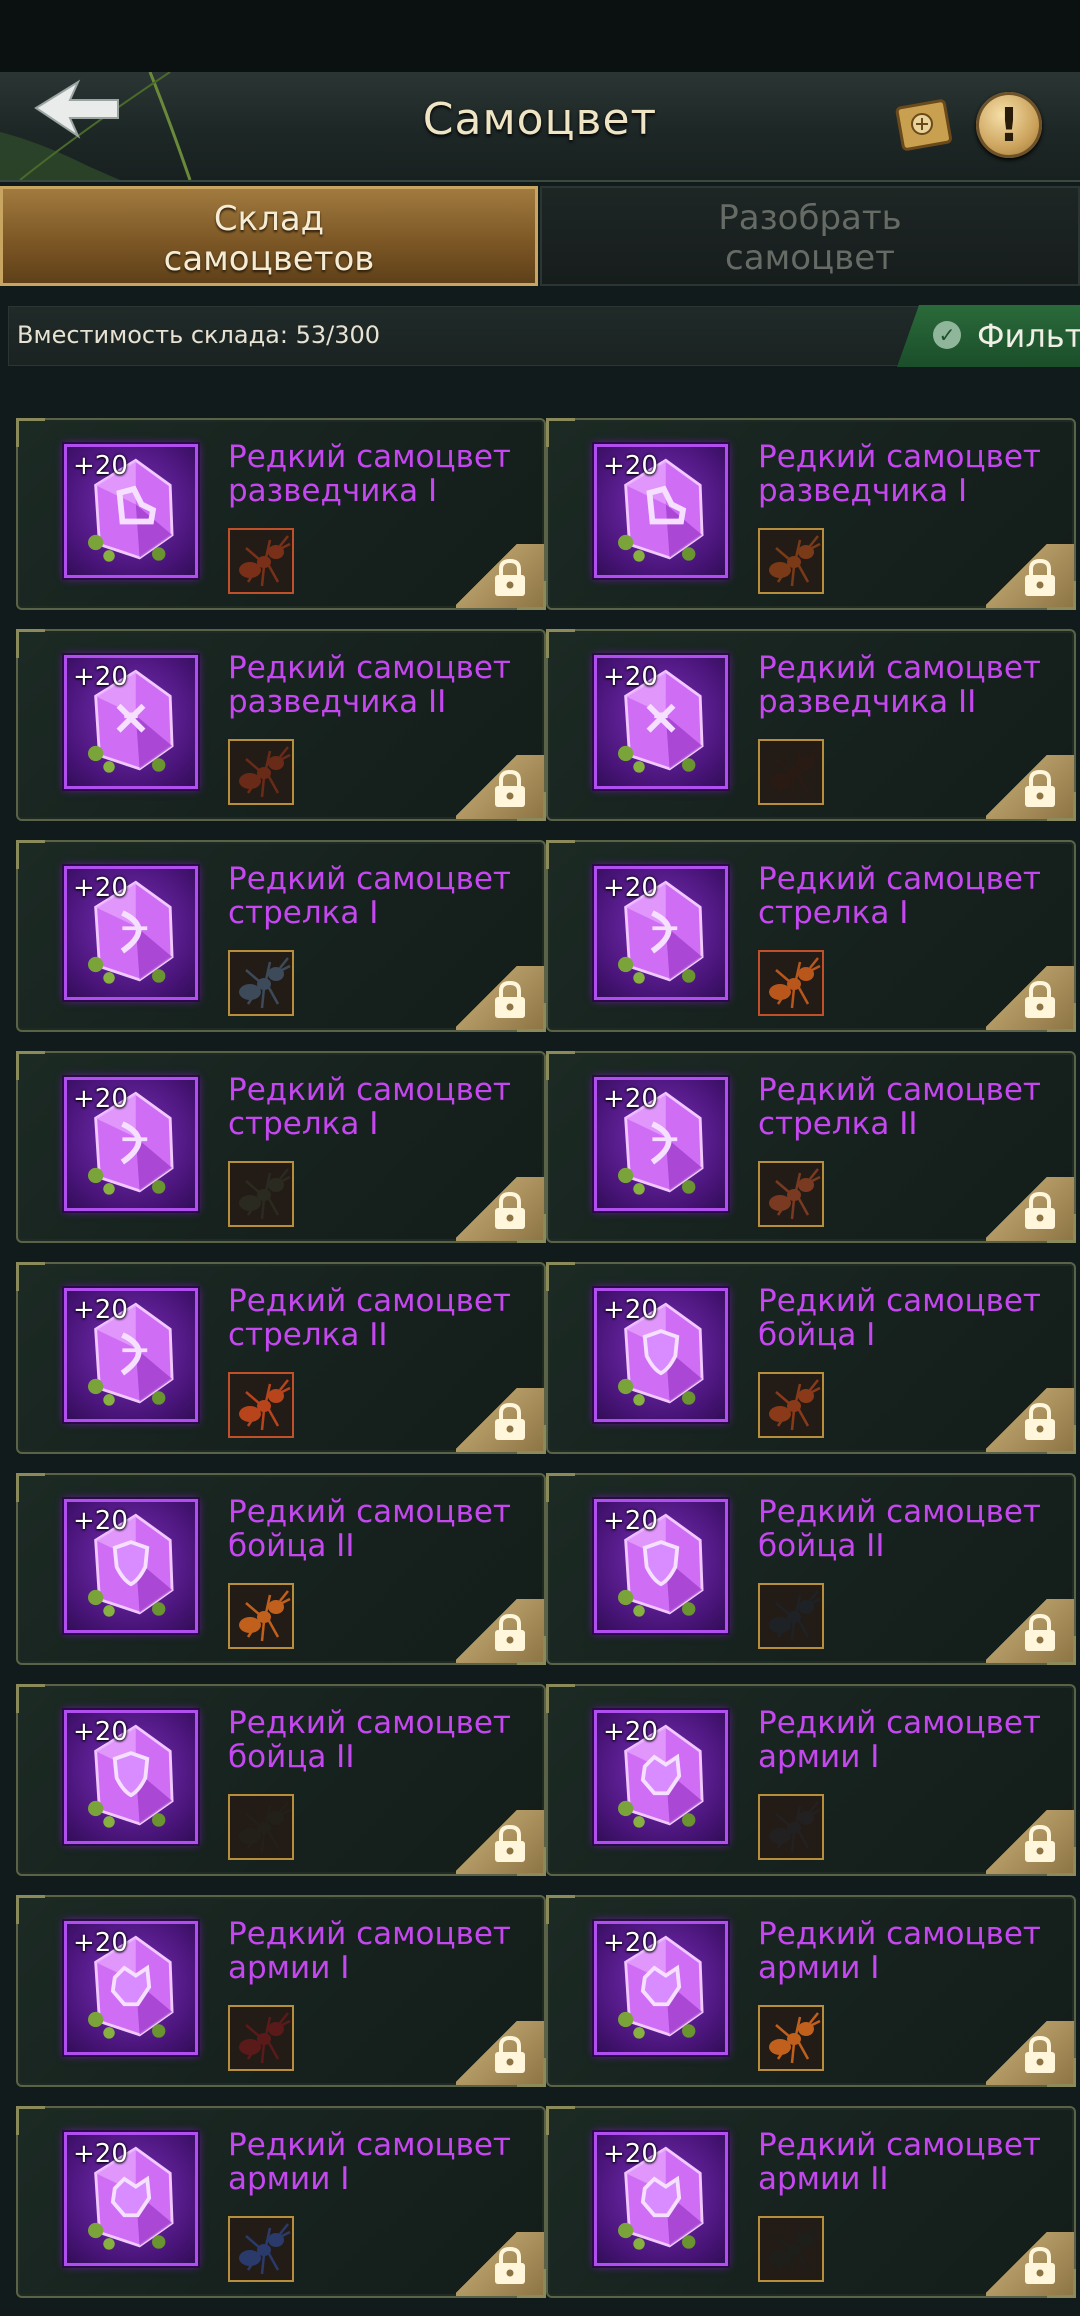  I want to click on check-circle-icon: ✓, so click(947, 335).